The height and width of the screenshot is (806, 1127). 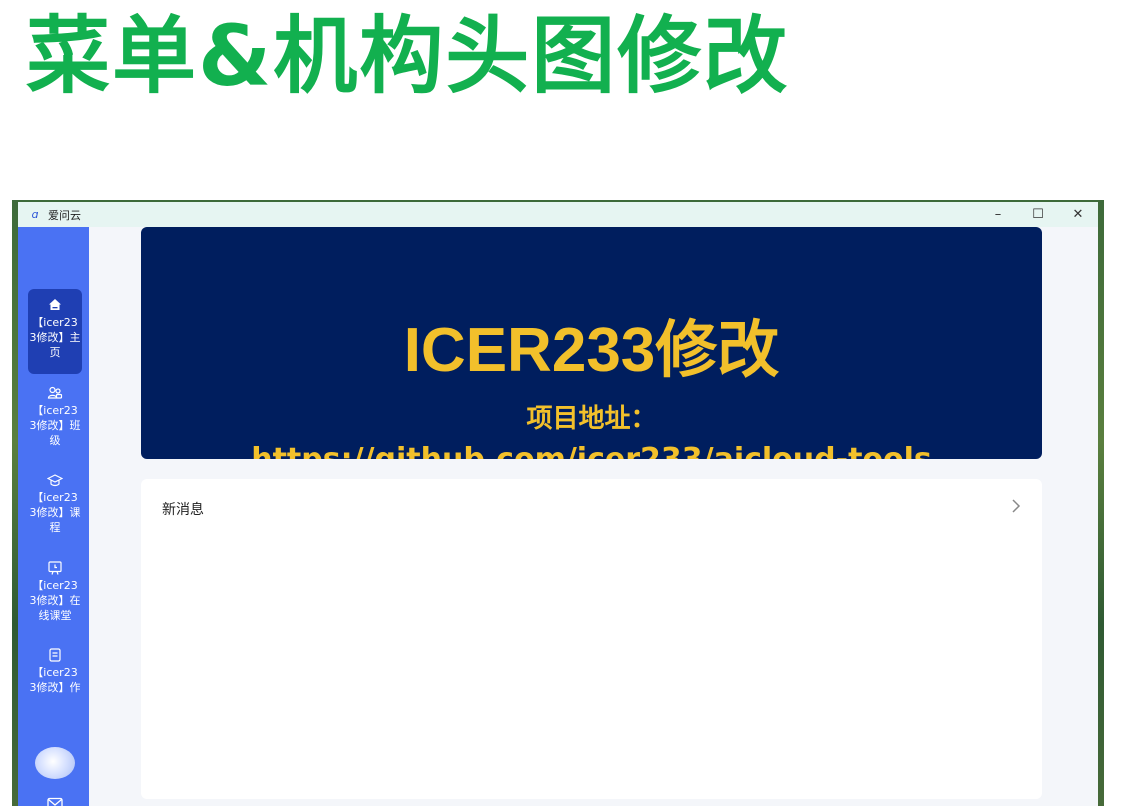 I want to click on sidebar-item-label: 【icer233修改】主页, so click(x=55, y=337).